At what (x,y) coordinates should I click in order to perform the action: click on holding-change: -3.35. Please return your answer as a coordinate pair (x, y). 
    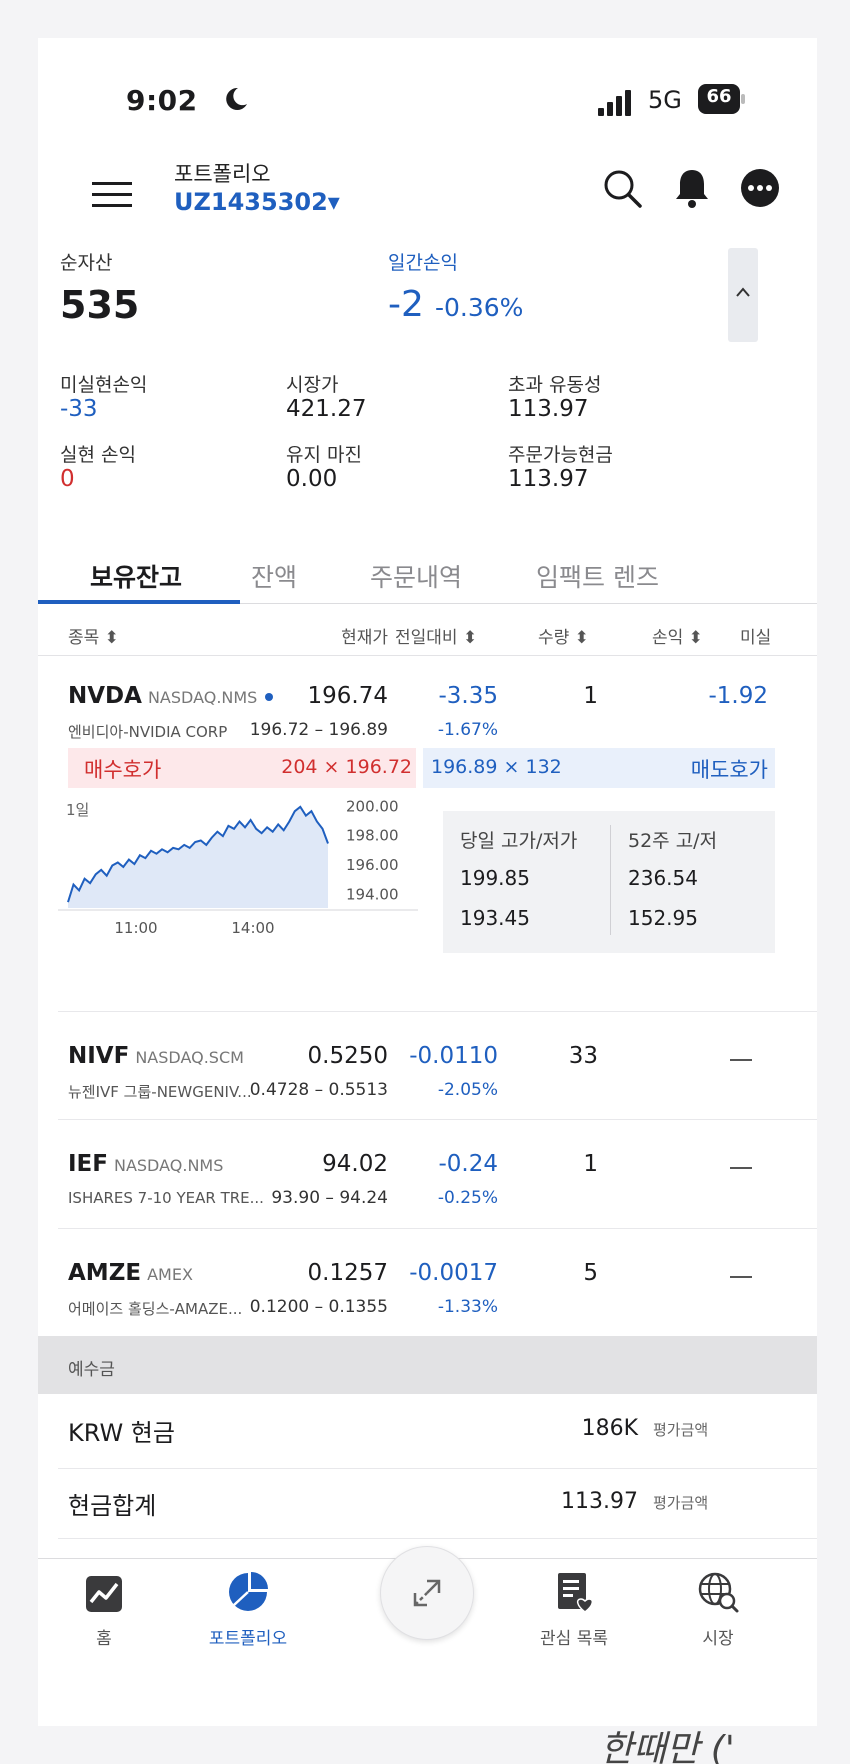
    Looking at the image, I should click on (468, 696).